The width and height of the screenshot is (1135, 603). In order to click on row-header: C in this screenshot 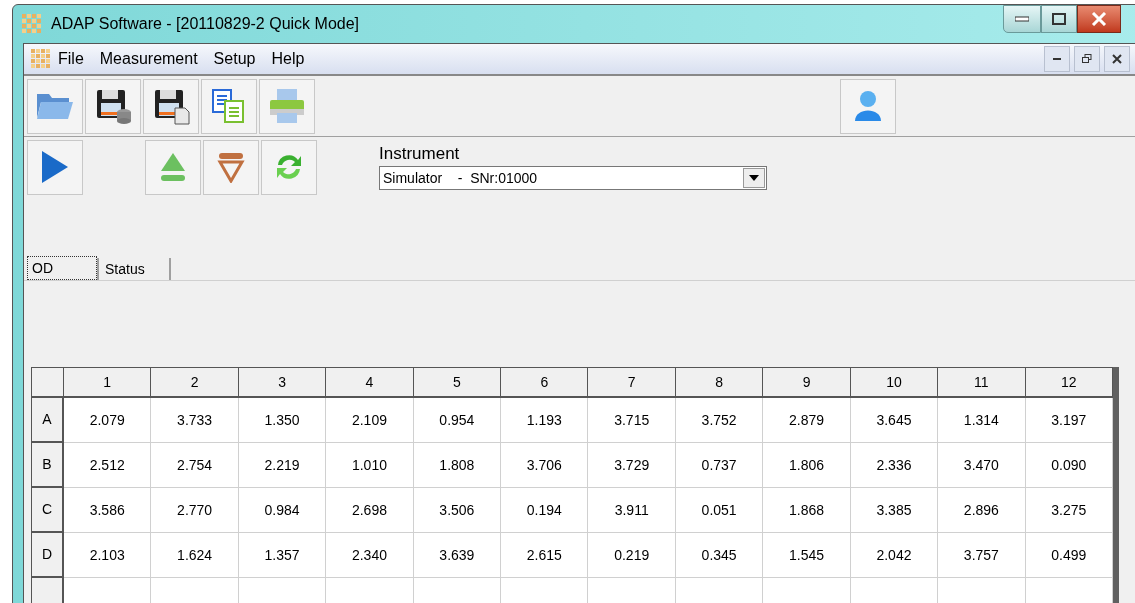, I will do `click(48, 510)`.